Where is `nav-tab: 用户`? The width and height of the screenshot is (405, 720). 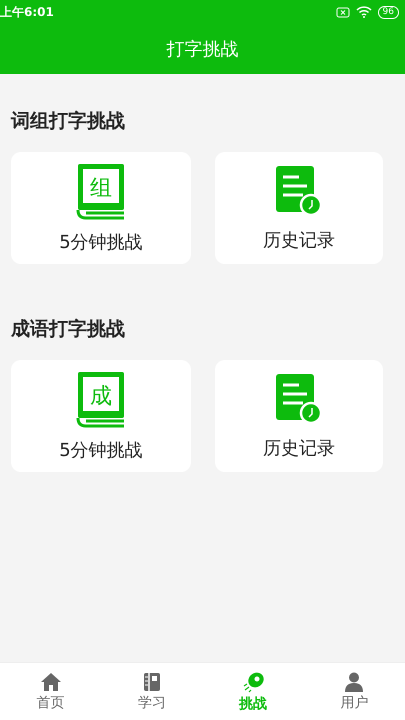
nav-tab: 用户 is located at coordinates (354, 691).